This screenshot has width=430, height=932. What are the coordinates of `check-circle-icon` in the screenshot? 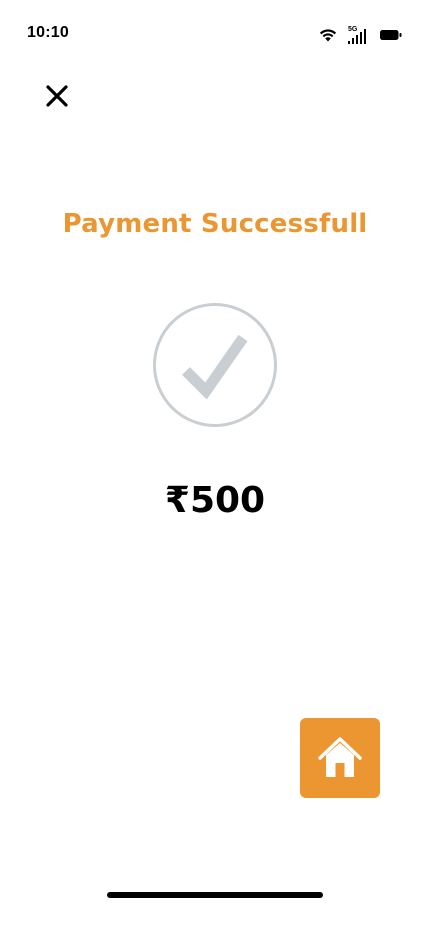 It's located at (215, 365).